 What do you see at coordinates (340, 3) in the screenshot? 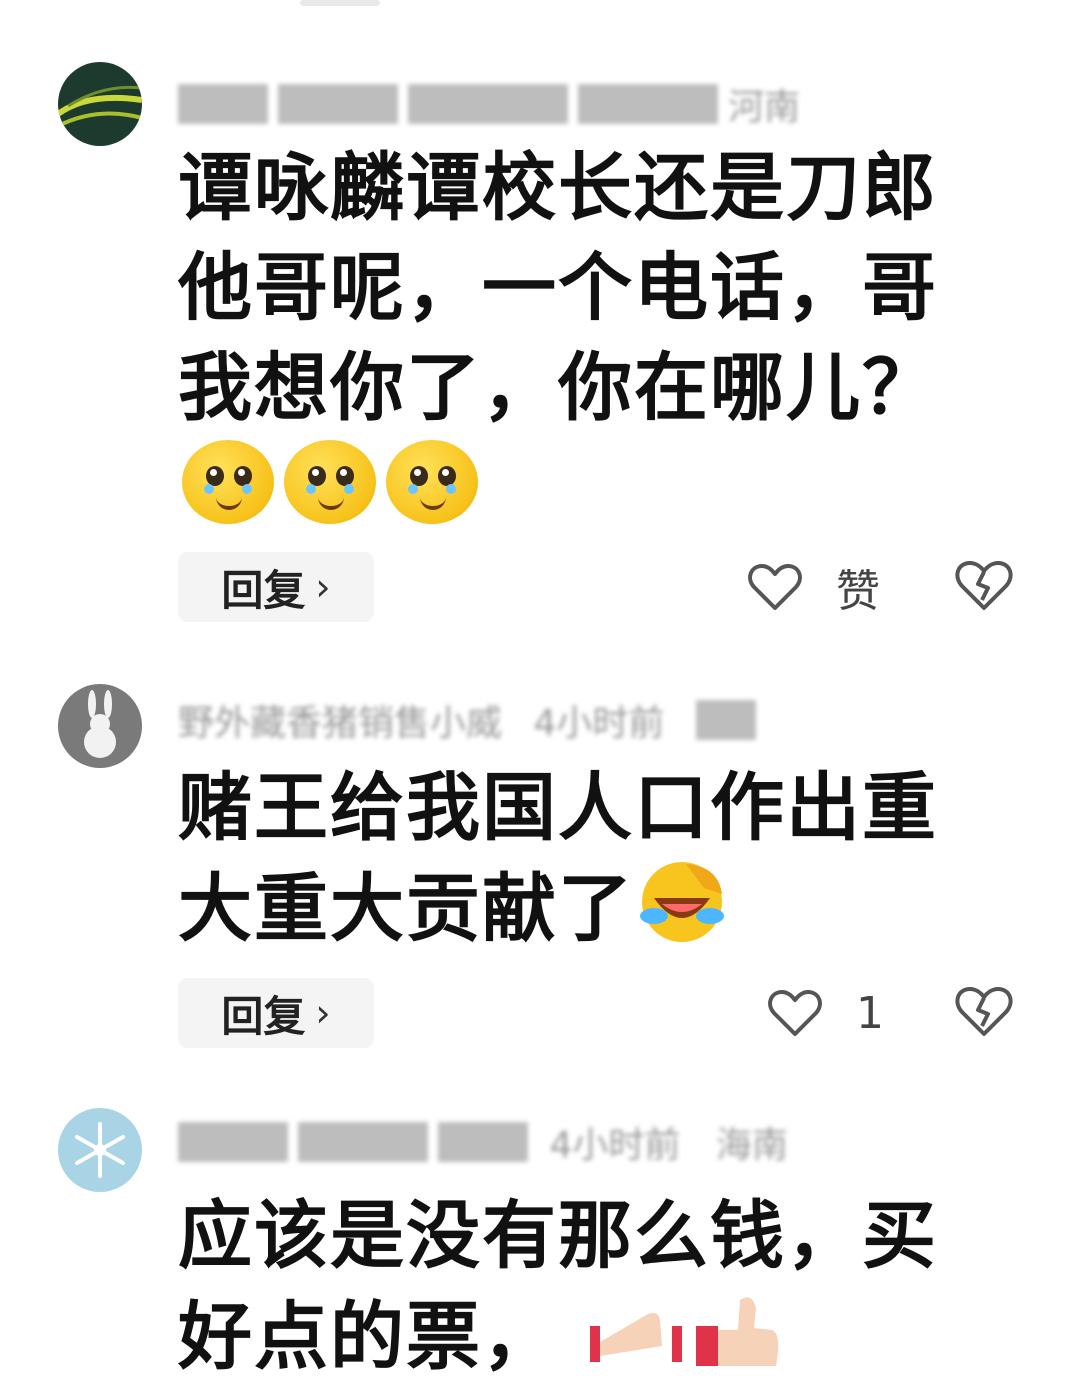
I see `previous-divider` at bounding box center [340, 3].